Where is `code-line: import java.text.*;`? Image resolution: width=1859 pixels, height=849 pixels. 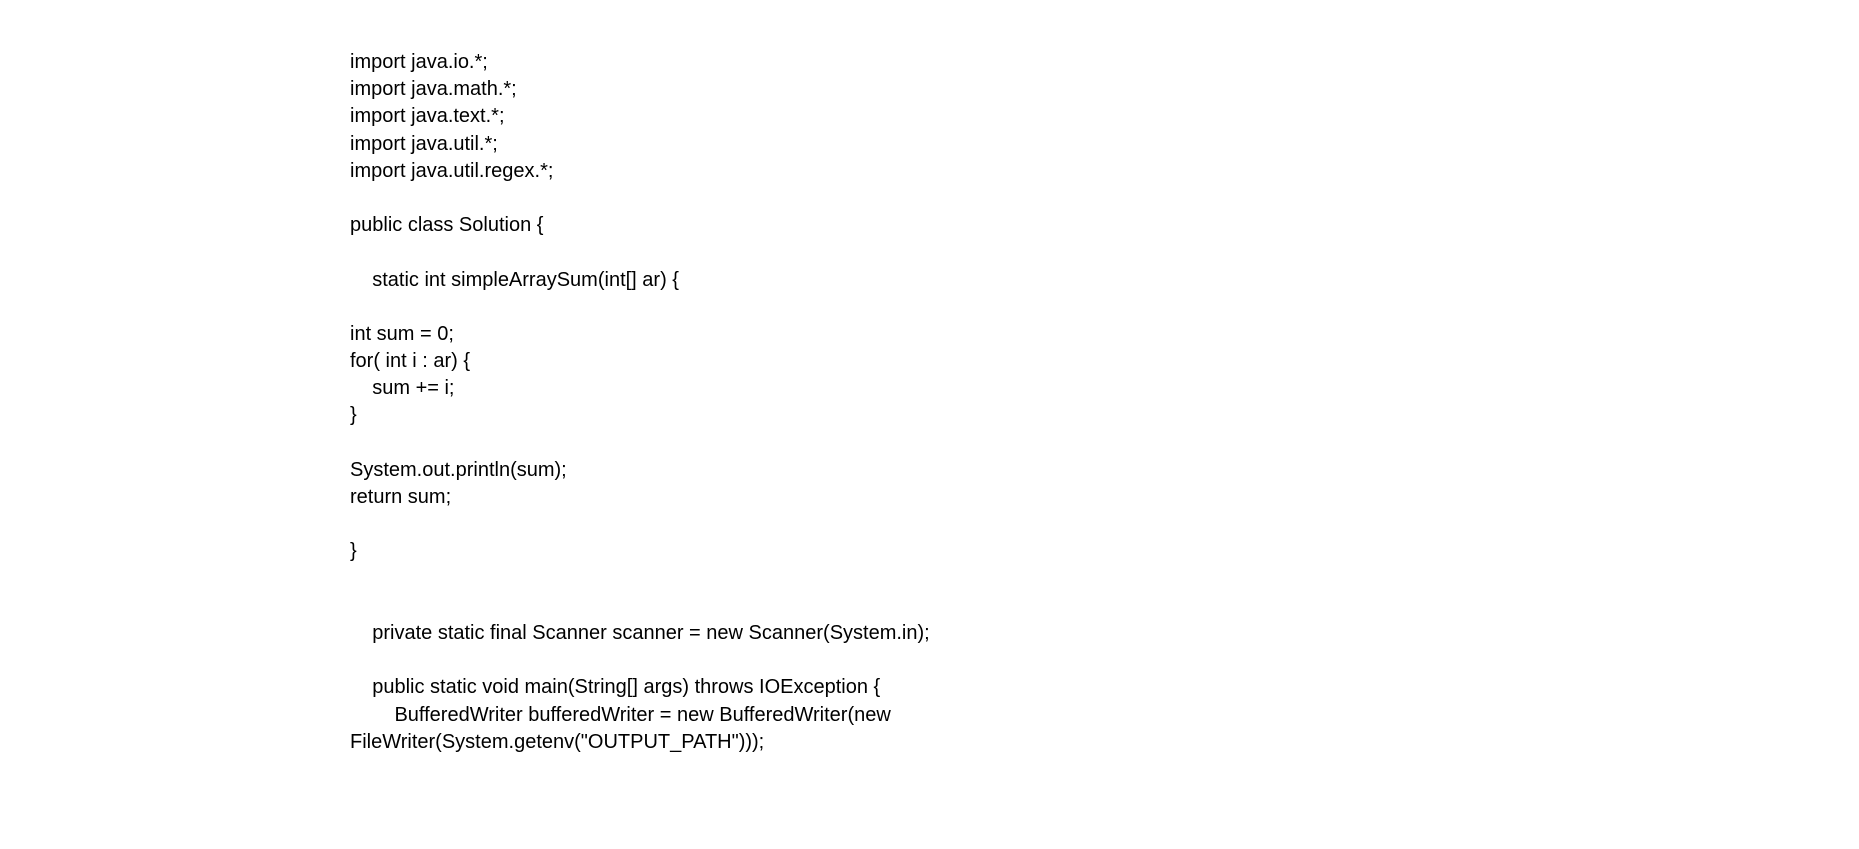
code-line: import java.text.*; is located at coordinates (427, 116).